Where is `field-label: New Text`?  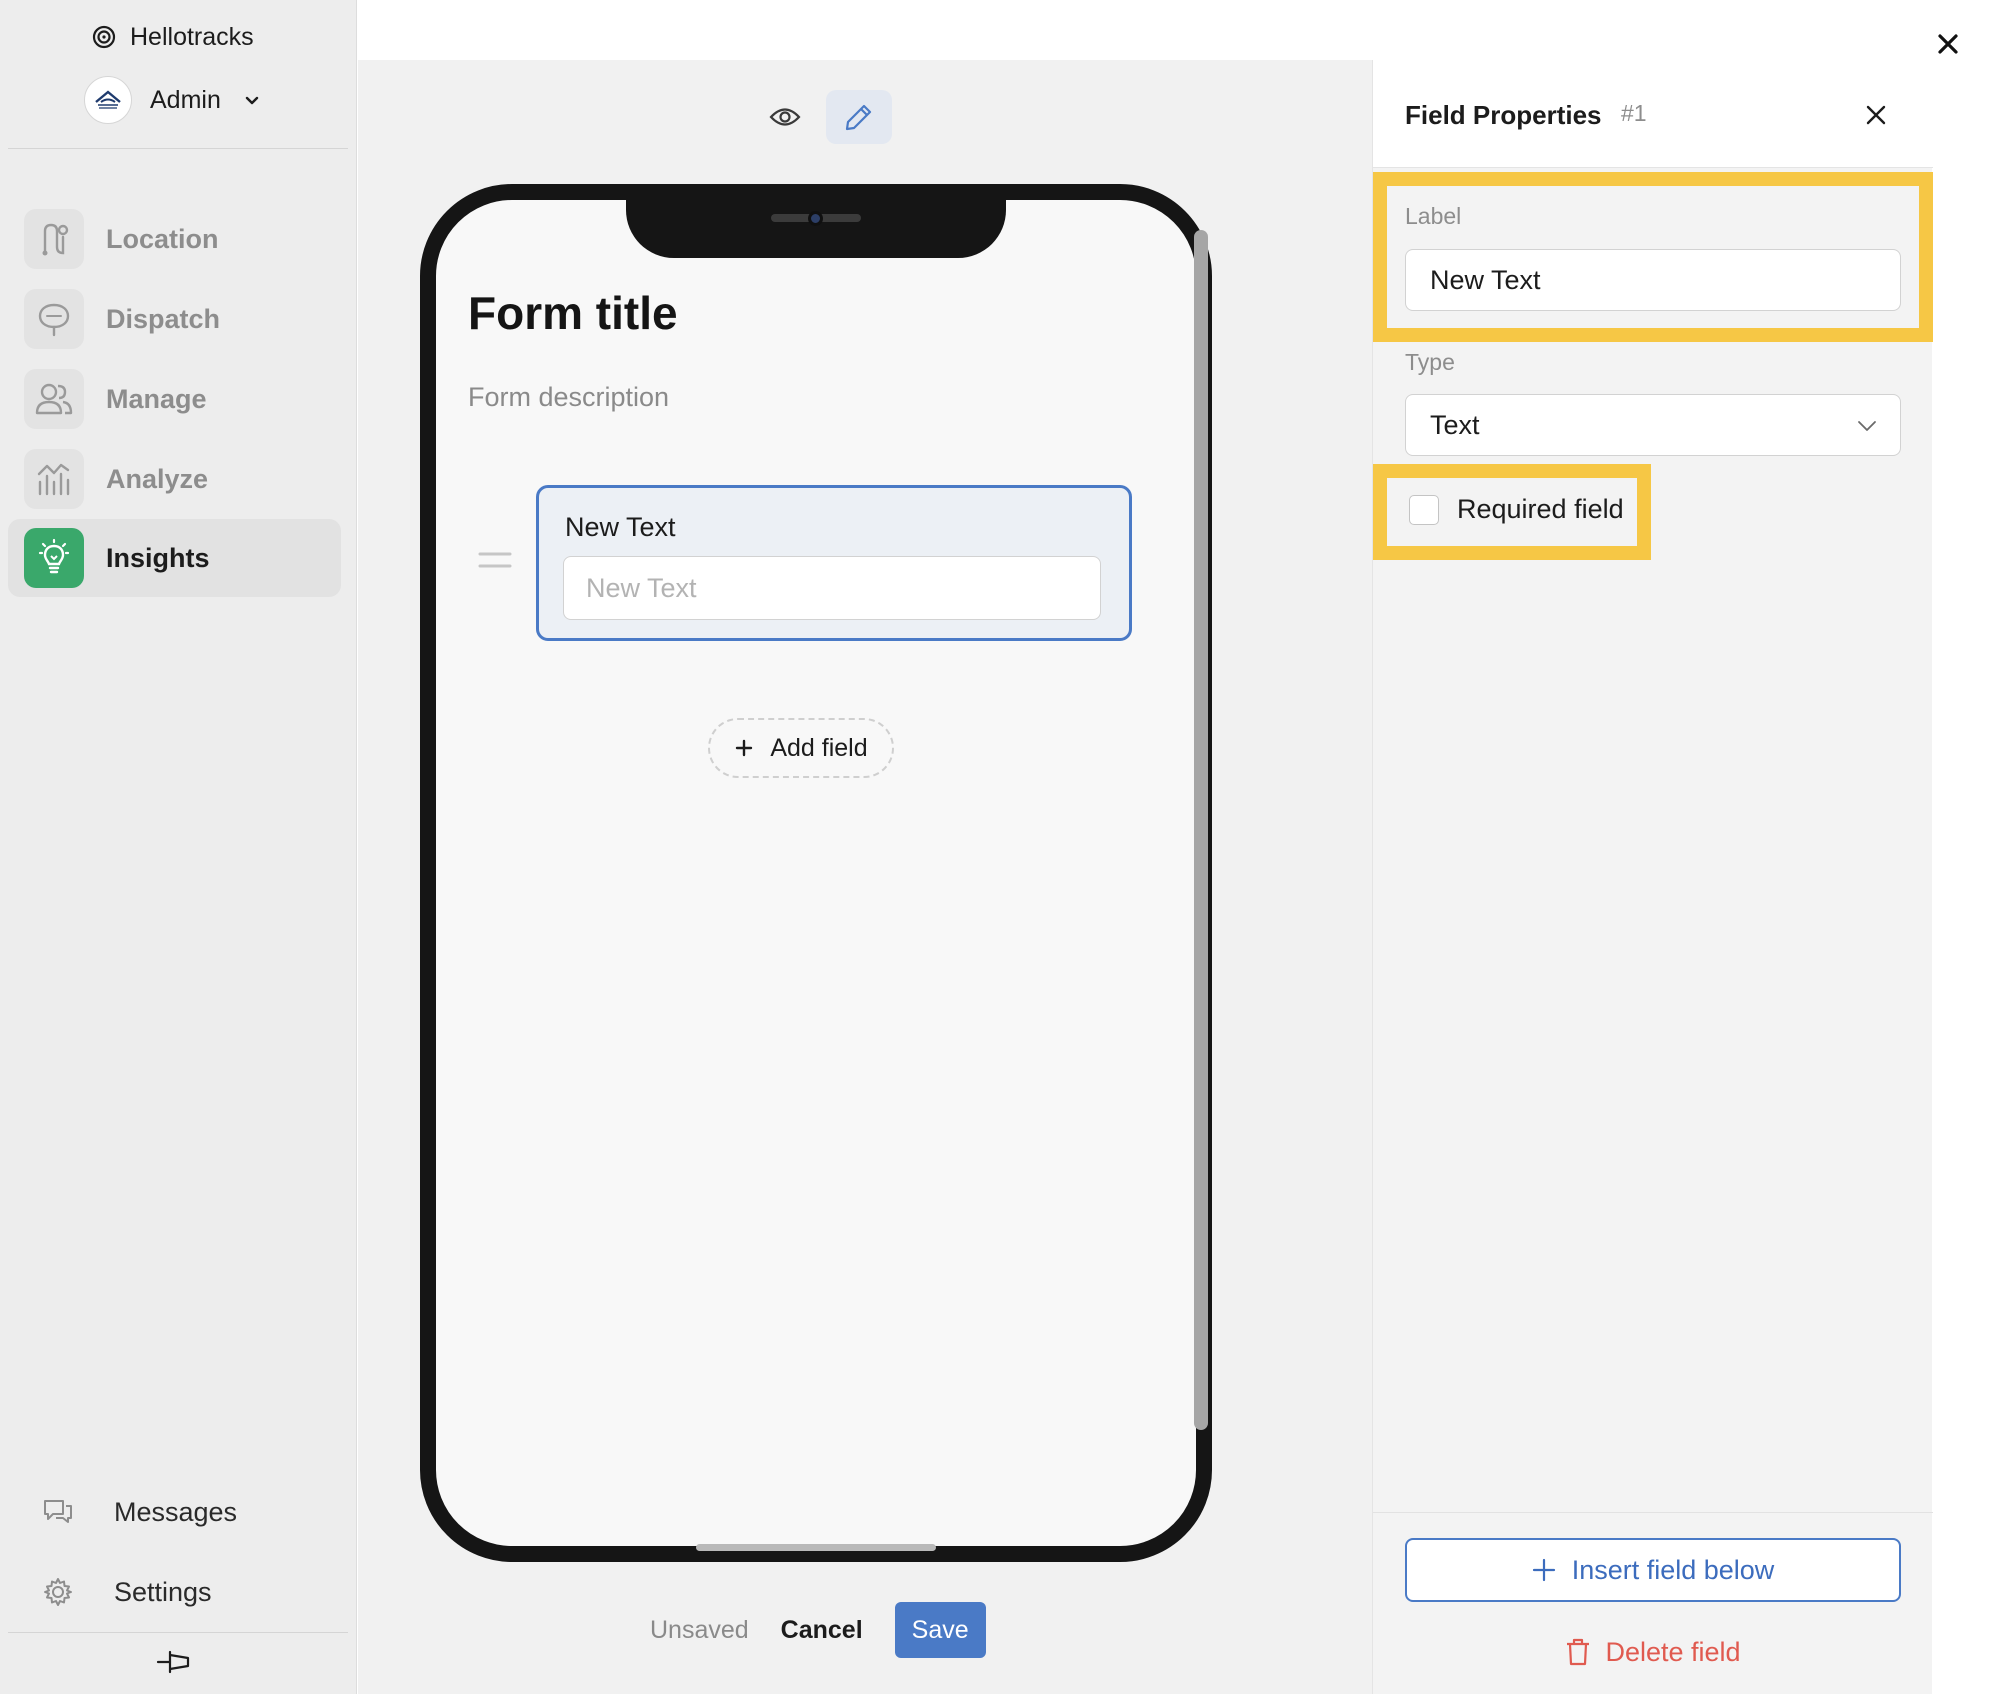
field-label: New Text is located at coordinates (620, 527).